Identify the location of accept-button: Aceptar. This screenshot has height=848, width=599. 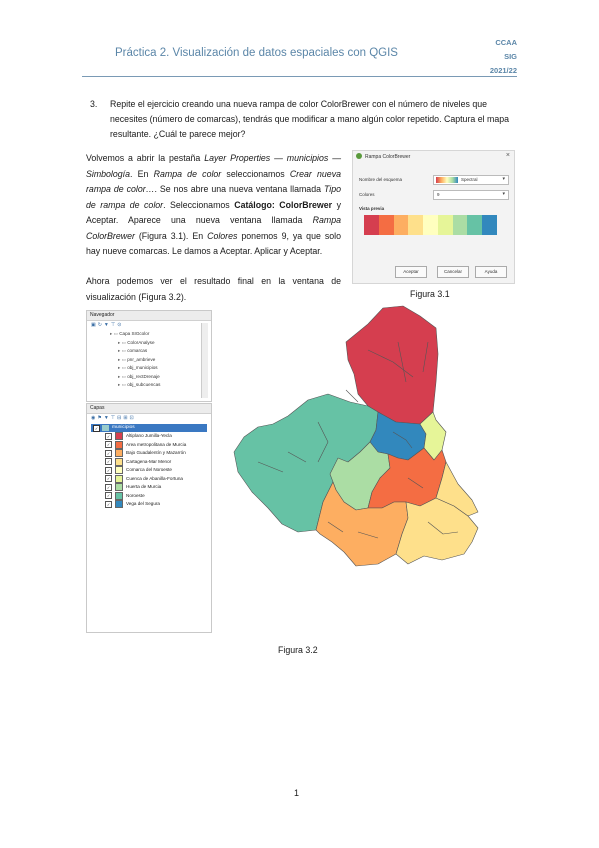
(411, 272).